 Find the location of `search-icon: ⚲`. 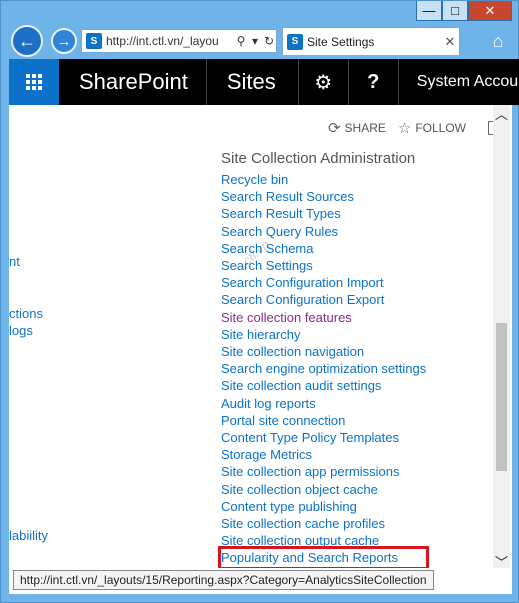

search-icon: ⚲ is located at coordinates (241, 41).